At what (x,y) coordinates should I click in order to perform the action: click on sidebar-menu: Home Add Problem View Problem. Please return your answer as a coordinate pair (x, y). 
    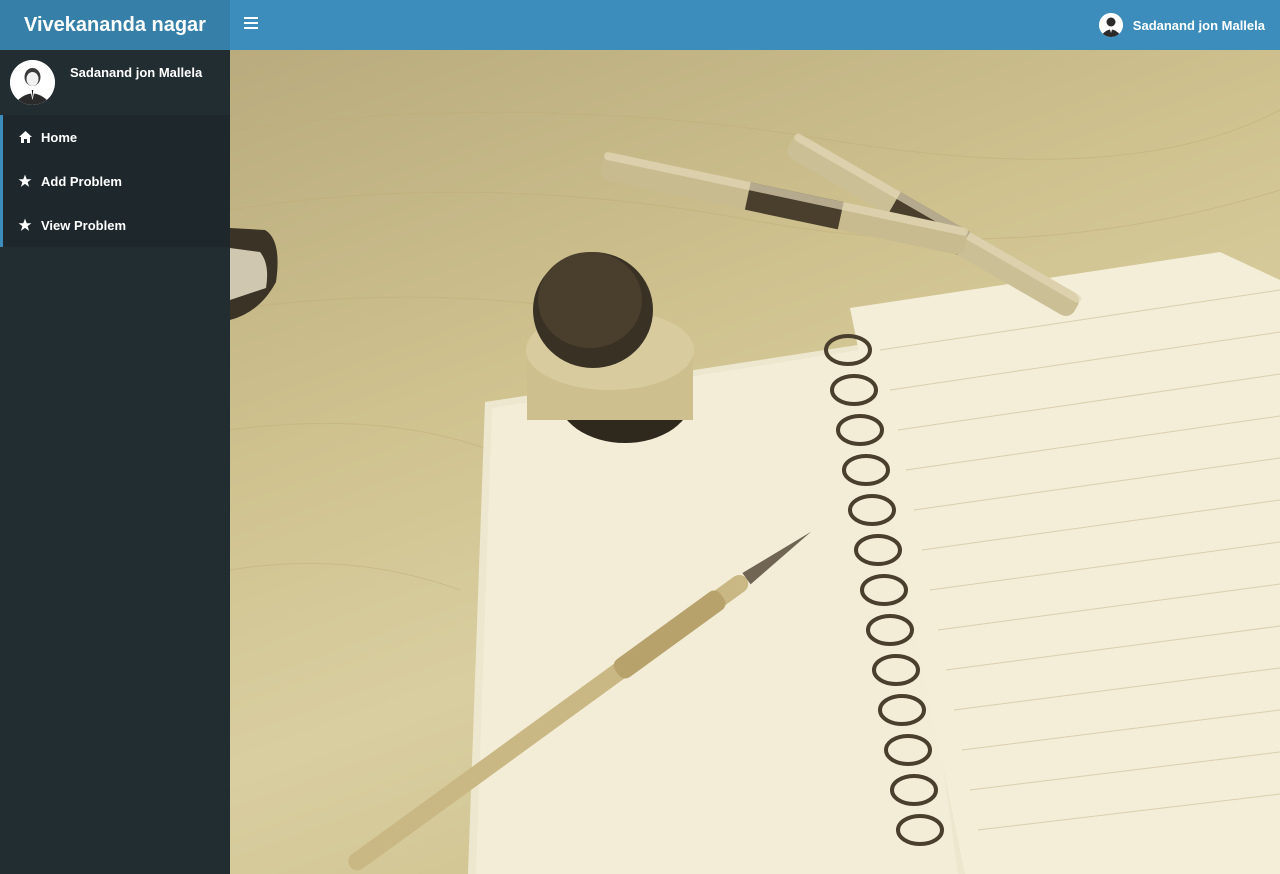
    Looking at the image, I should click on (115, 181).